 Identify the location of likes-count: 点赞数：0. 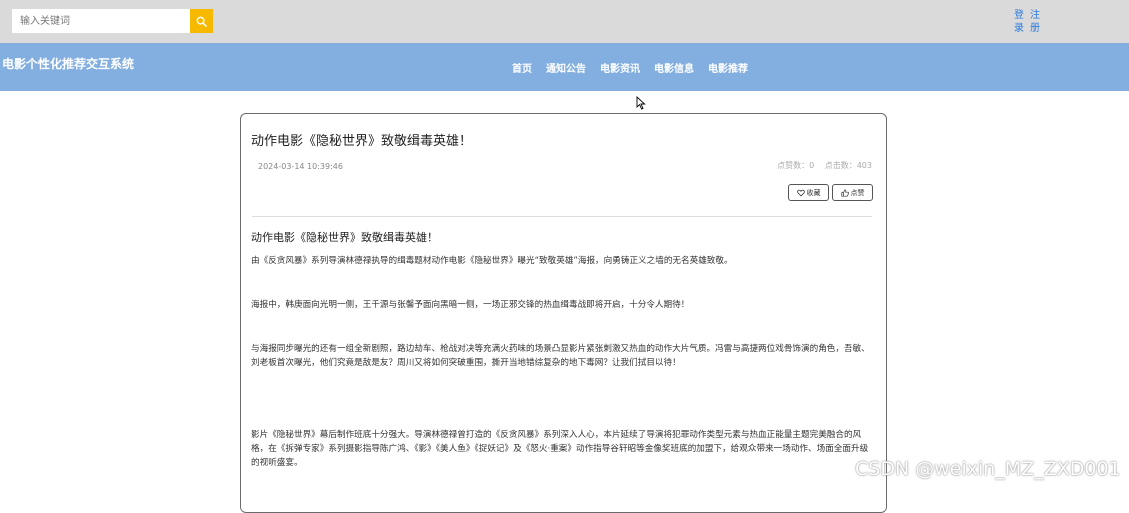
(796, 165).